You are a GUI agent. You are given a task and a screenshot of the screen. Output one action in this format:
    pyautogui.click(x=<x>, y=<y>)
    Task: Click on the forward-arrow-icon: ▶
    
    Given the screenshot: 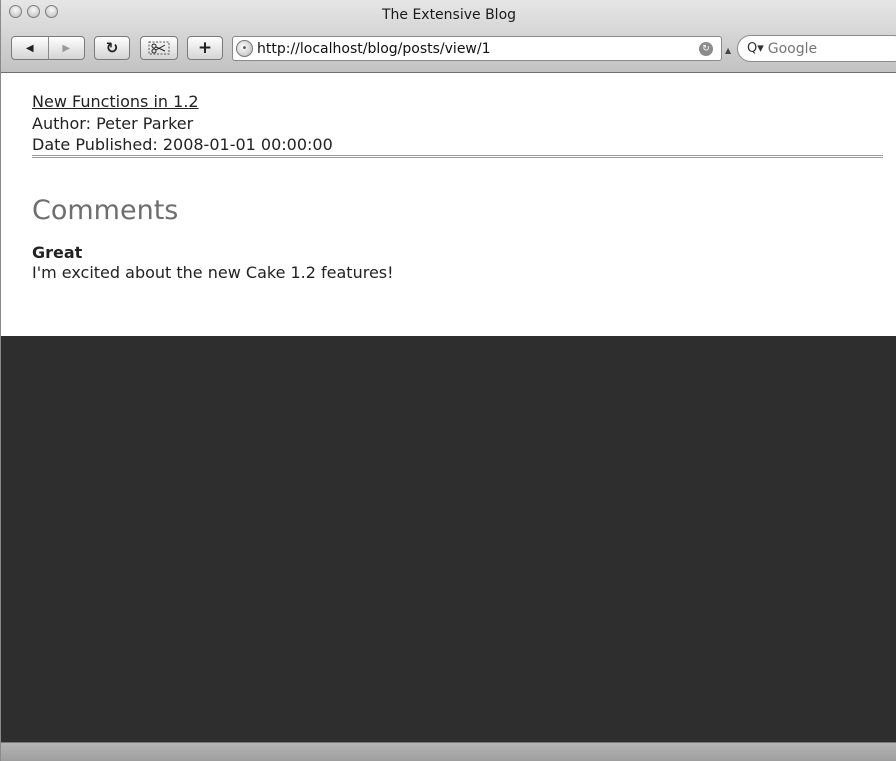 What is the action you would take?
    pyautogui.click(x=66, y=48)
    